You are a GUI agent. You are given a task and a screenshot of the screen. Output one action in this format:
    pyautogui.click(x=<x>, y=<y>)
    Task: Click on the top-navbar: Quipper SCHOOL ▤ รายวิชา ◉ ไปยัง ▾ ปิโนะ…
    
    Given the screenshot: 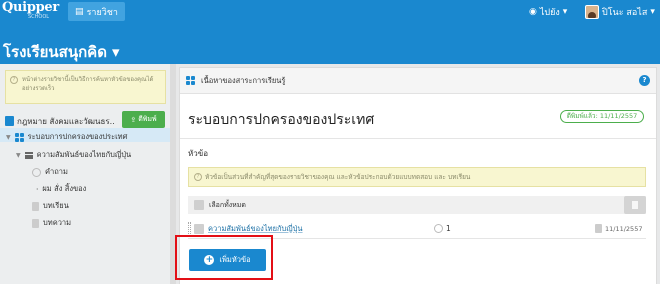 What is the action you would take?
    pyautogui.click(x=330, y=11)
    